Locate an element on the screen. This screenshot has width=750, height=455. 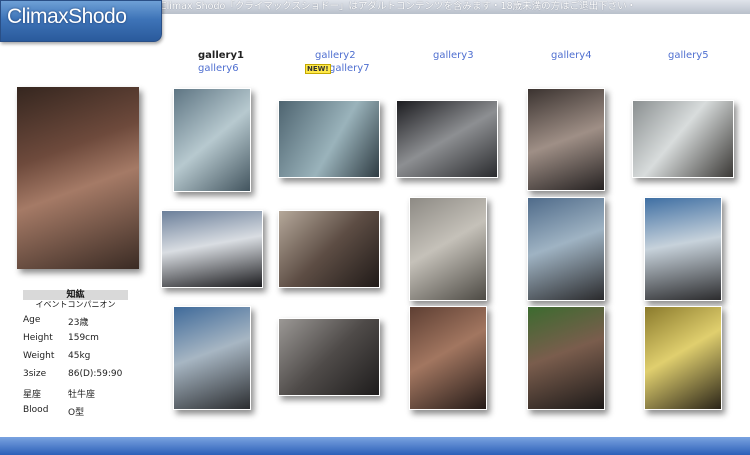
new-badge: NEW! is located at coordinates (318, 69).